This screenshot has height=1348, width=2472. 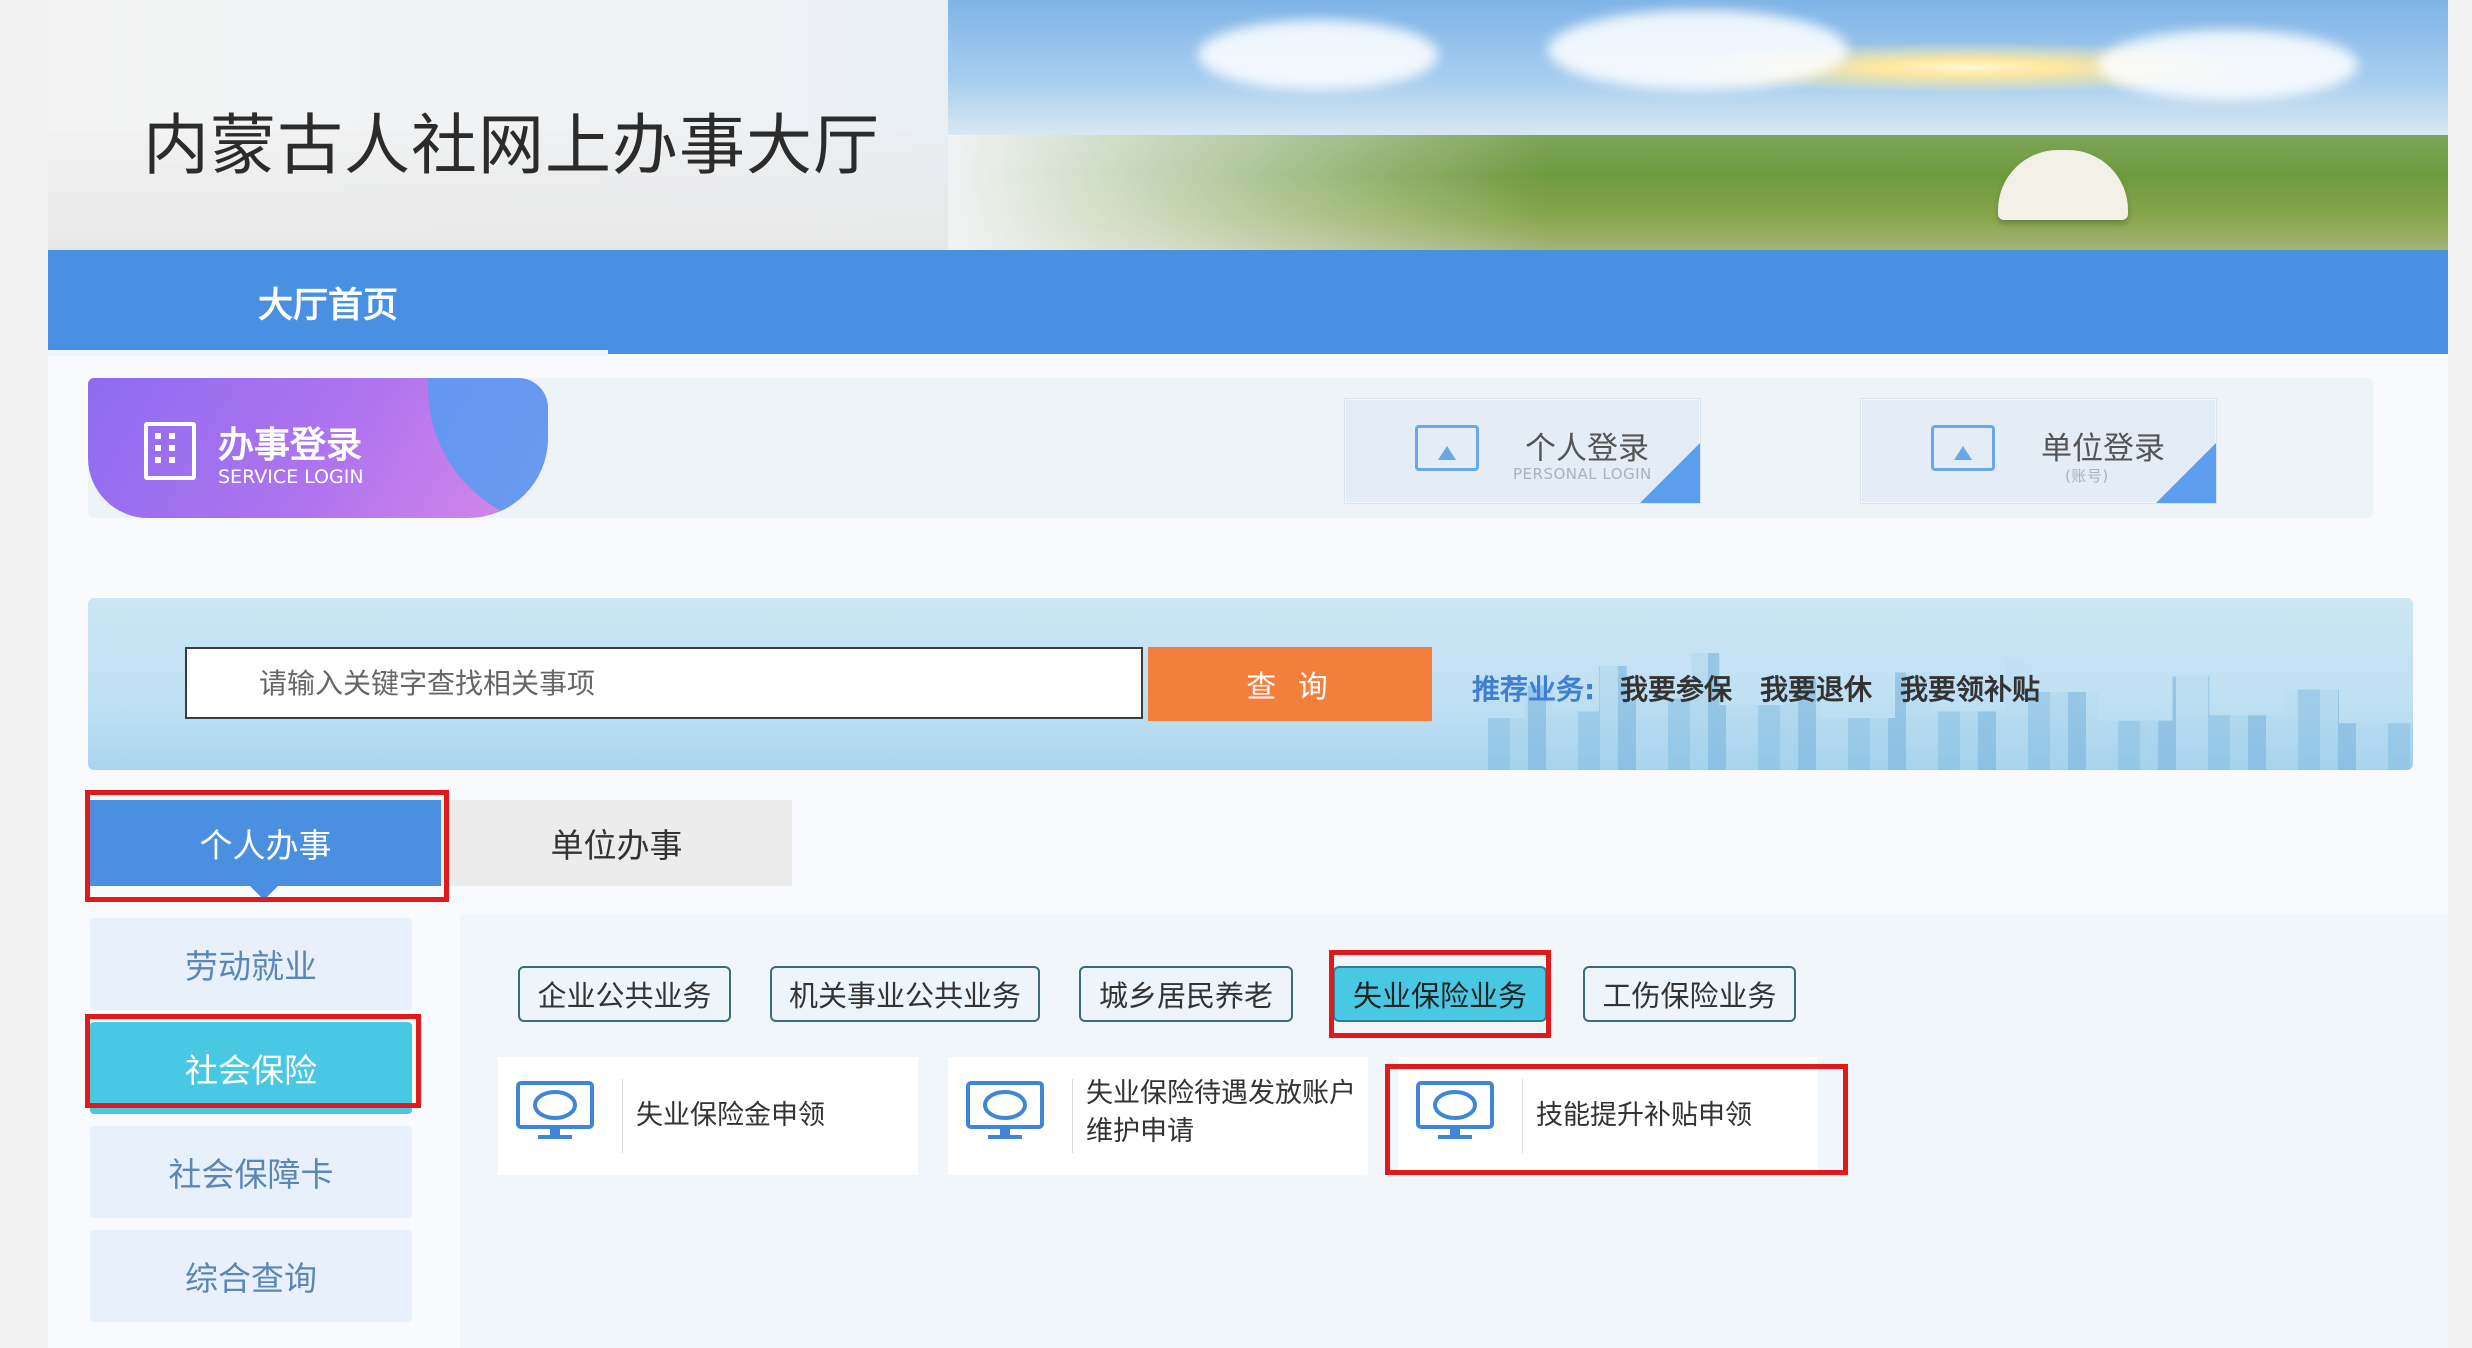 What do you see at coordinates (1290, 684) in the screenshot?
I see `search-button: 查 询` at bounding box center [1290, 684].